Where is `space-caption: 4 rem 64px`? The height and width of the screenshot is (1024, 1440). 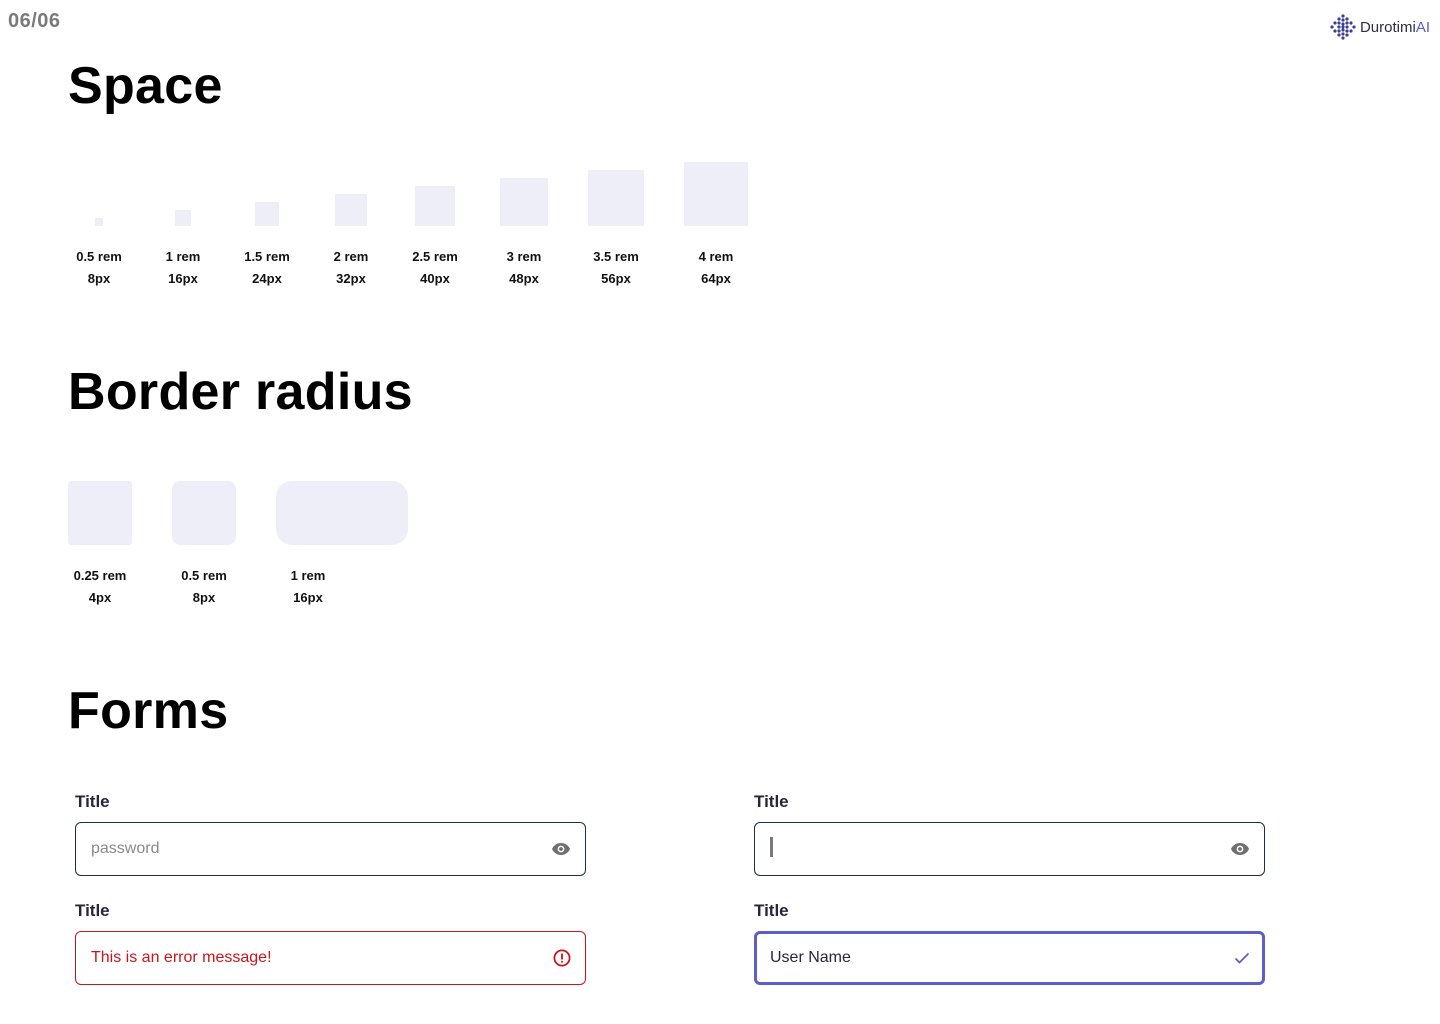 space-caption: 4 rem 64px is located at coordinates (716, 268).